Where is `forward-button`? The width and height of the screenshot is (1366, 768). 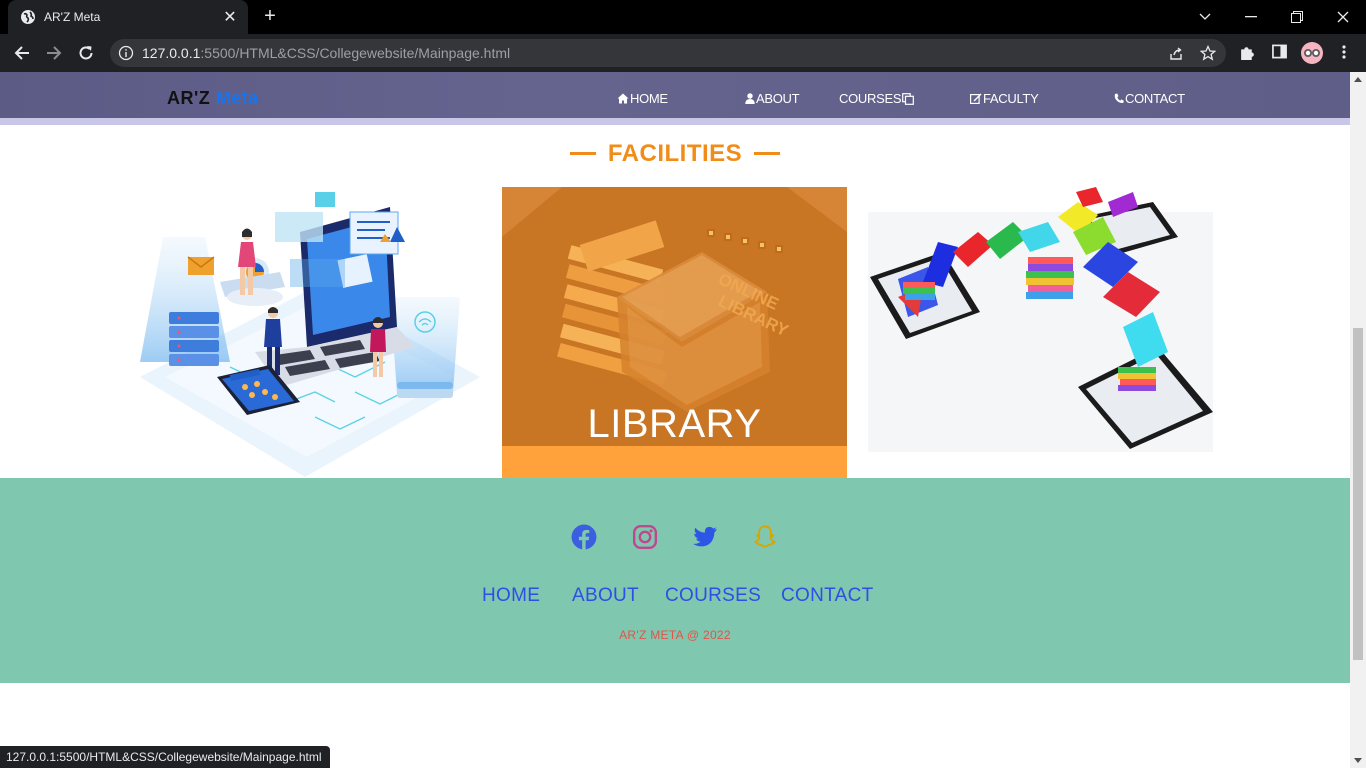 forward-button is located at coordinates (54, 53).